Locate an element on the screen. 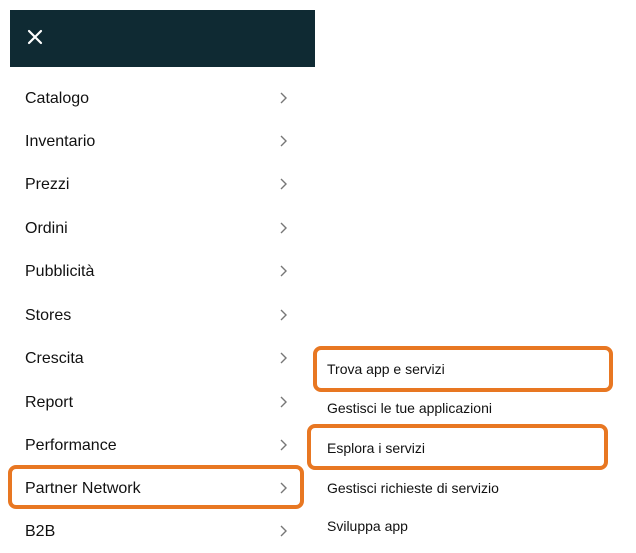 This screenshot has height=553, width=636. submenu-item-gestisci-applicazioni: Gestisci le tue applicazioni is located at coordinates (409, 408).